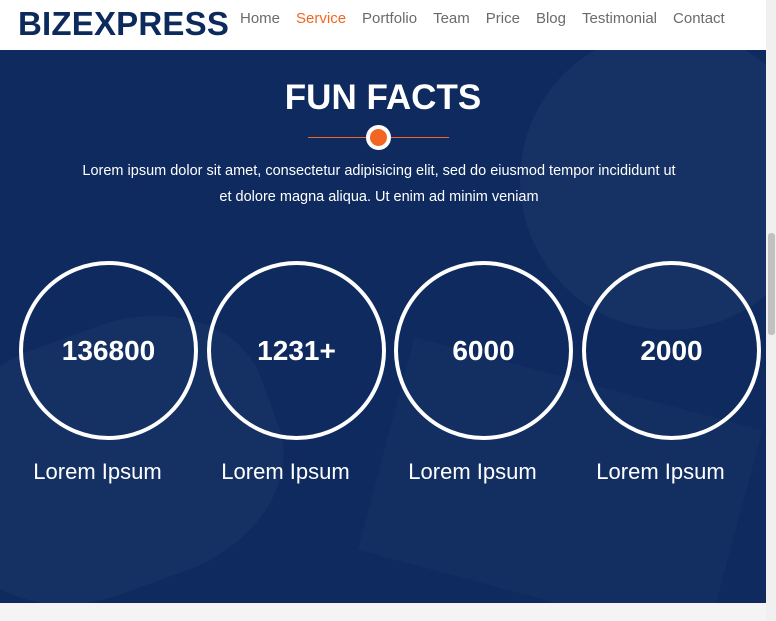  I want to click on nav-testimonial: Testimonial, so click(619, 20).